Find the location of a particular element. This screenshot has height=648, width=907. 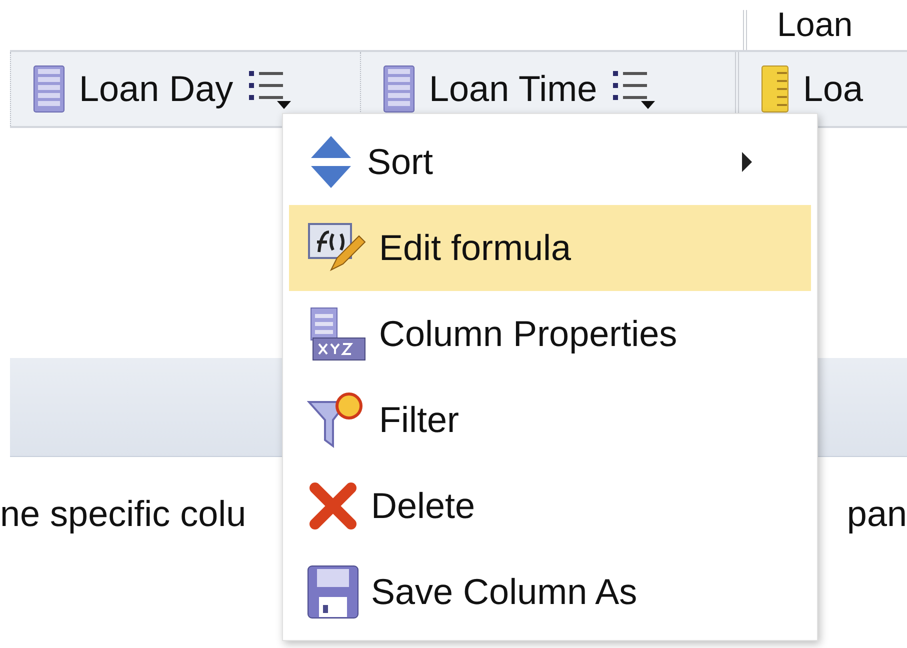

delete-icon is located at coordinates (333, 506).